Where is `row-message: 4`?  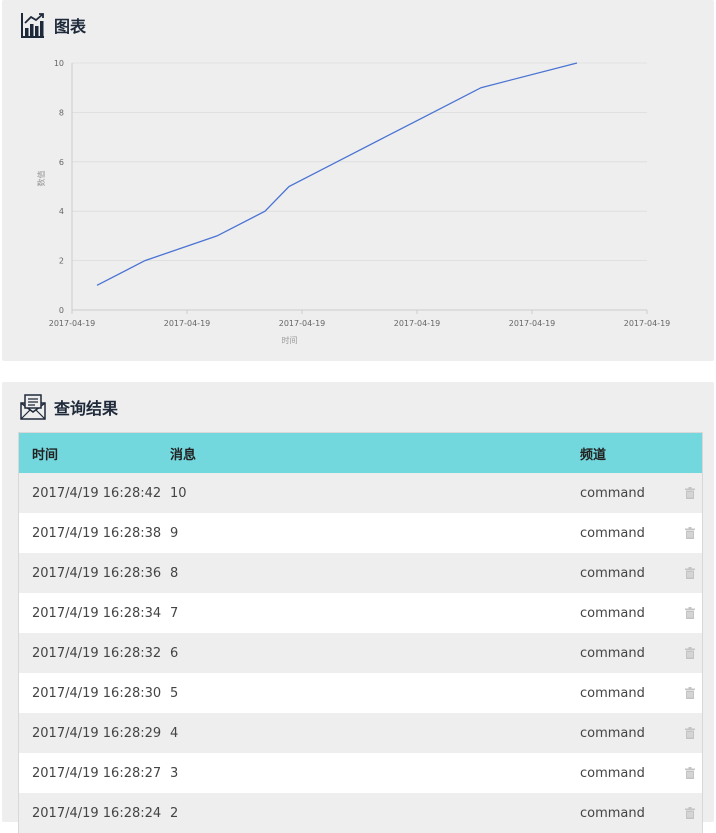 row-message: 4 is located at coordinates (174, 733).